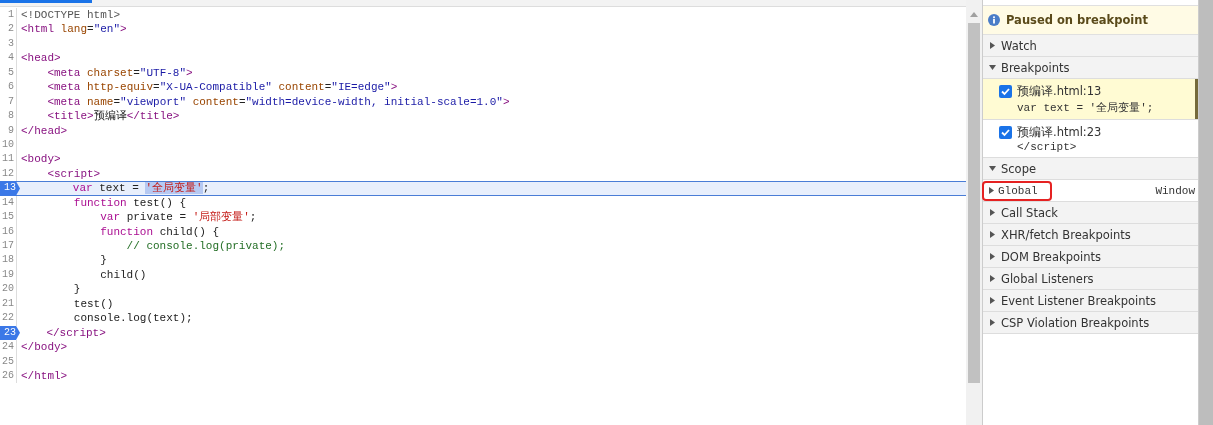 This screenshot has width=1213, height=425. Describe the element at coordinates (159, 231) in the screenshot. I see `code-line: function child() {` at that location.